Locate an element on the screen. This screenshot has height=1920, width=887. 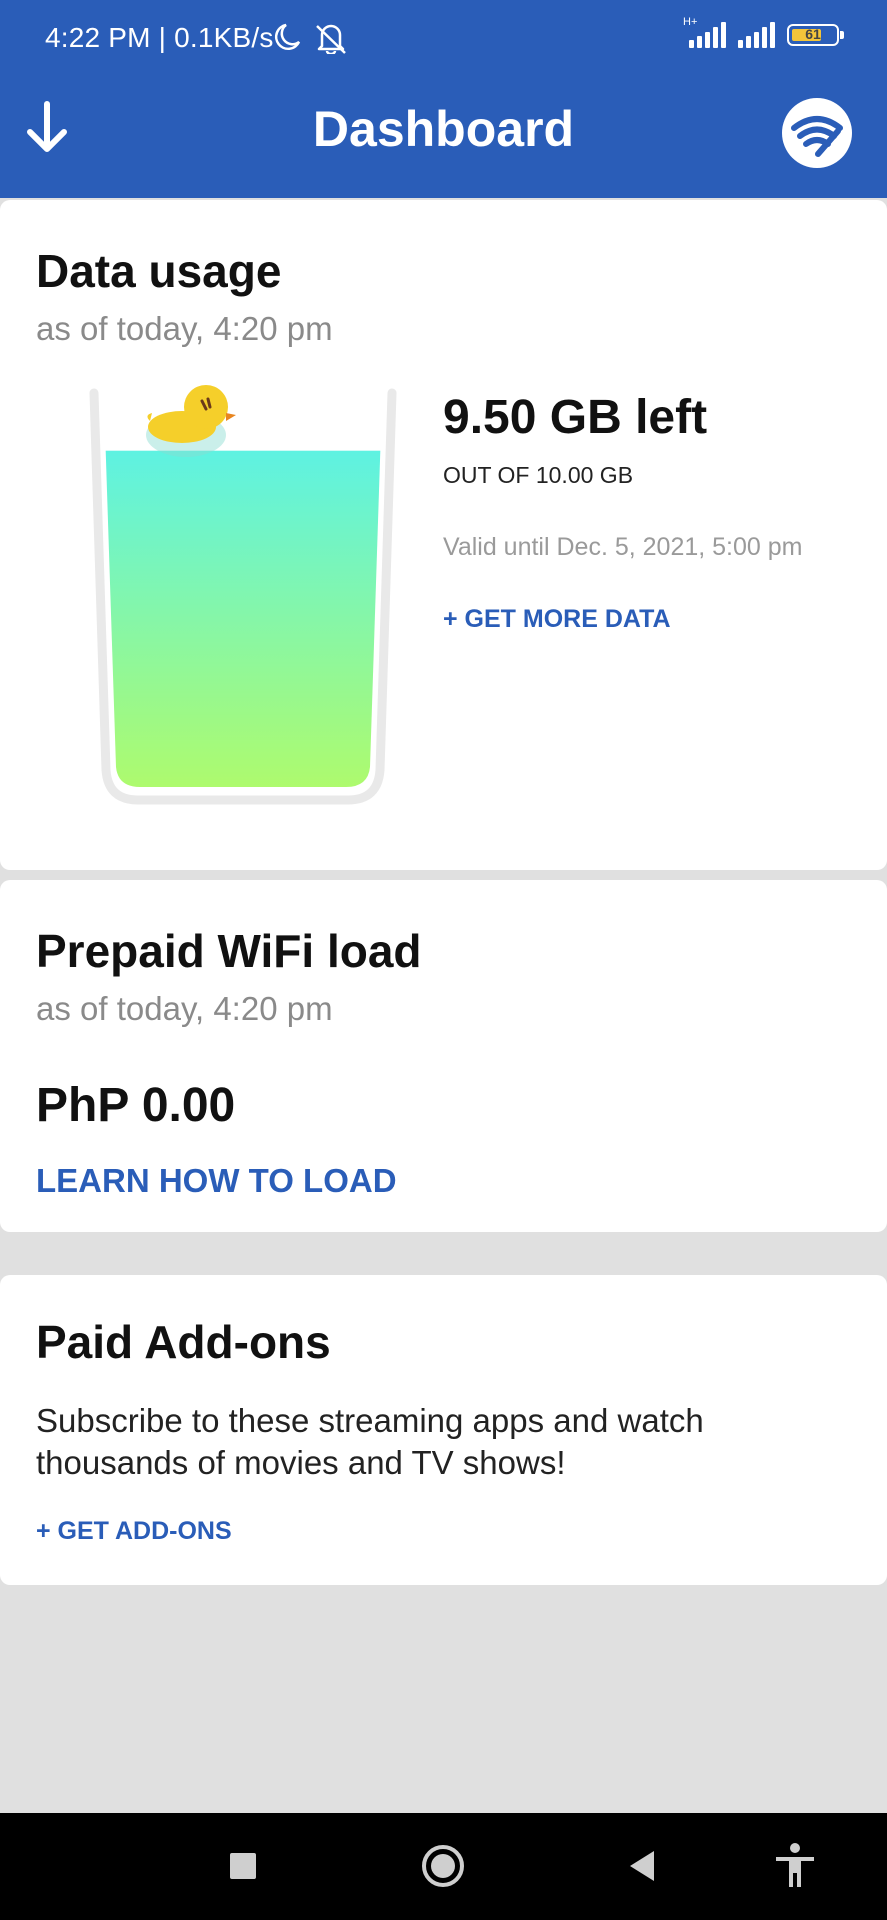
header: 4:22 PM | 0.1KB/s H+ 61 Dashboard is located at coordinates (443, 99).